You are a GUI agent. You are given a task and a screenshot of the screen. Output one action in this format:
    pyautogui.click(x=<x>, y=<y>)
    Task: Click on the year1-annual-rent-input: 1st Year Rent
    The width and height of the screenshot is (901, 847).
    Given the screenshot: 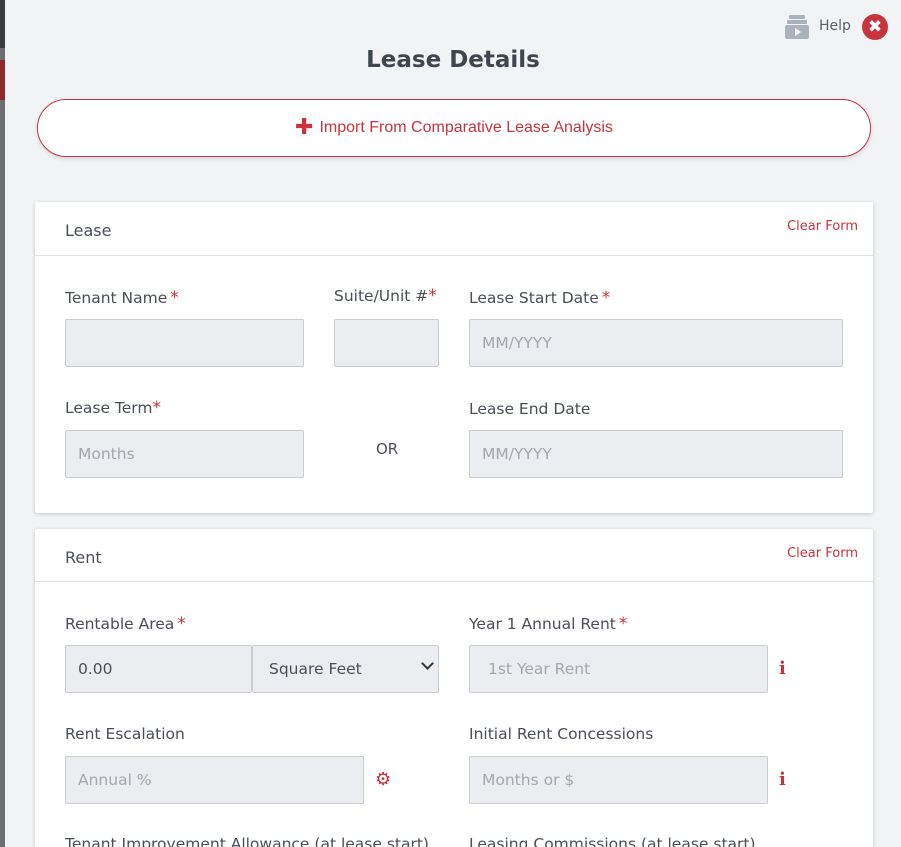 What is the action you would take?
    pyautogui.click(x=618, y=669)
    